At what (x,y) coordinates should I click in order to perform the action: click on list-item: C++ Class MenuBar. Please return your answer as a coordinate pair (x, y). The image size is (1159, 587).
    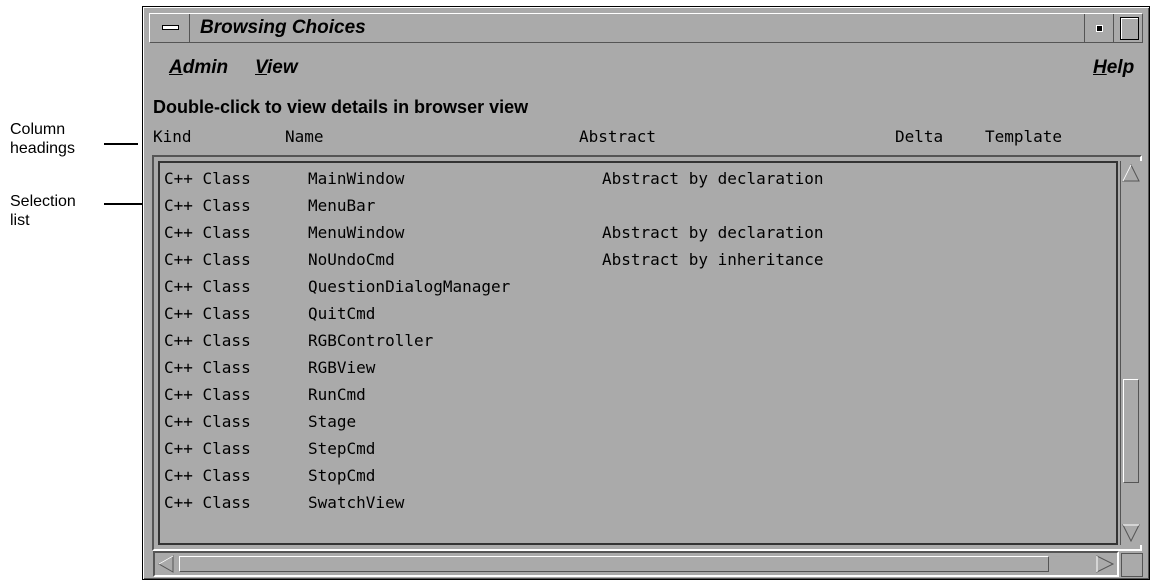
    Looking at the image, I should click on (638, 207).